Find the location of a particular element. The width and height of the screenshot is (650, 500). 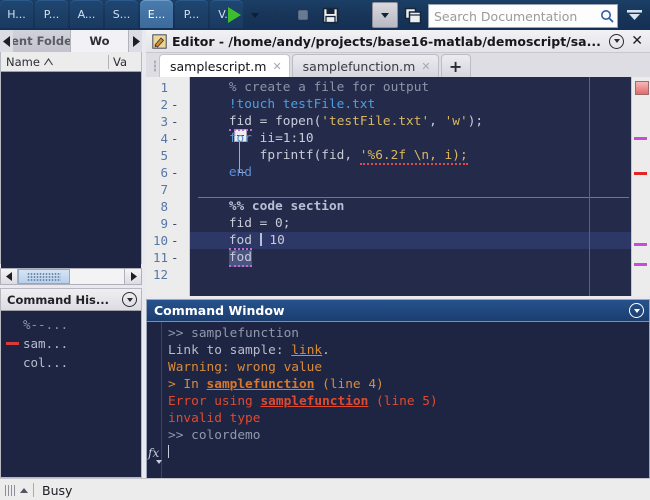

stop-button is located at coordinates (303, 15).